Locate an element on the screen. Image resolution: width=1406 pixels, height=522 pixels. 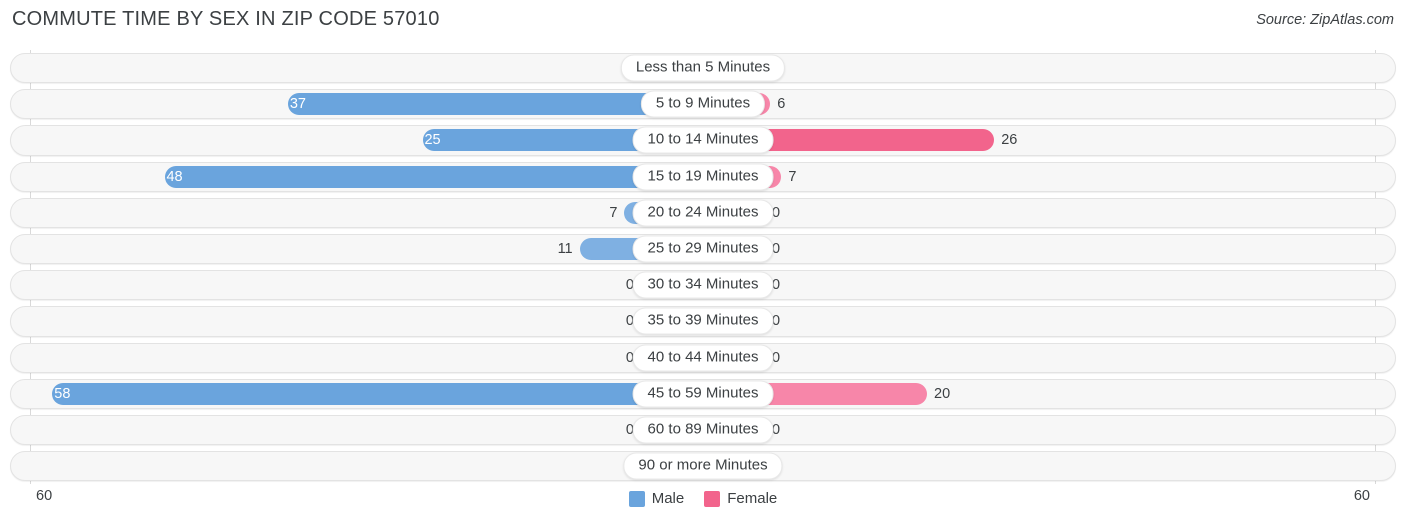
category-label: 40 to 44 Minutes is located at coordinates (703, 358).